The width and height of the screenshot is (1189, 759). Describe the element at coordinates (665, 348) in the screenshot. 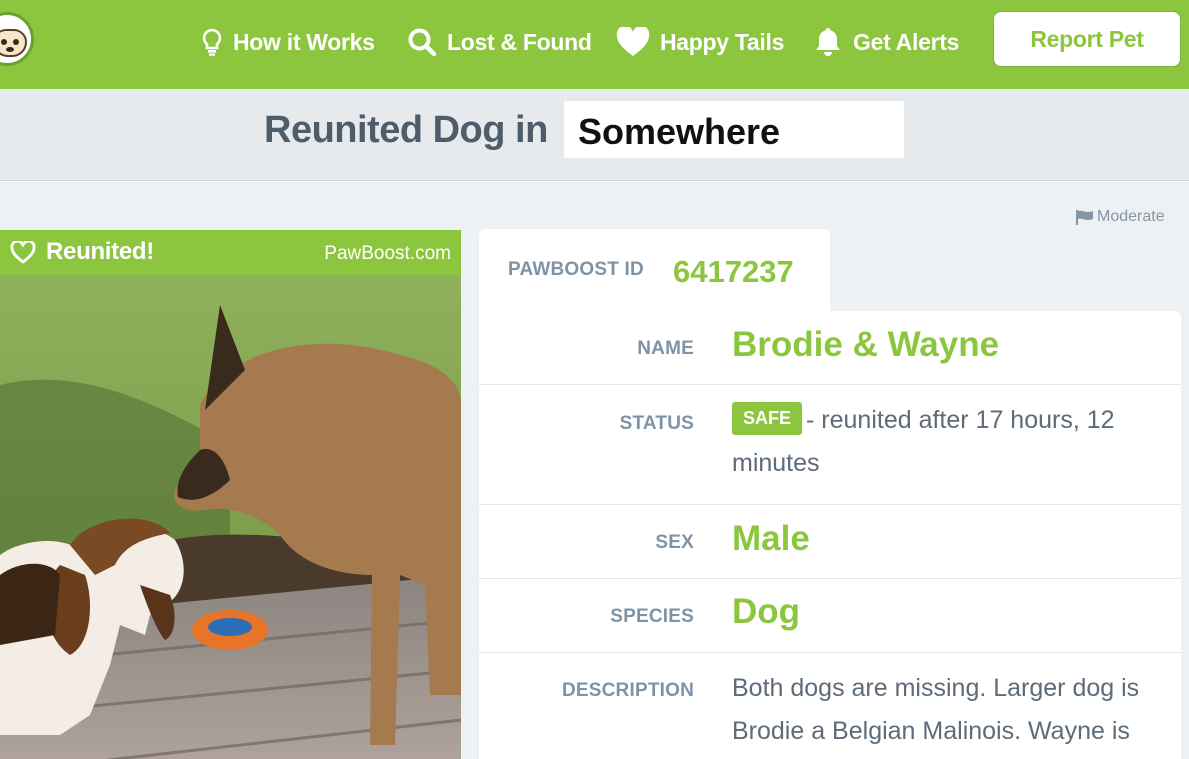

I see `name-label: NAME` at that location.